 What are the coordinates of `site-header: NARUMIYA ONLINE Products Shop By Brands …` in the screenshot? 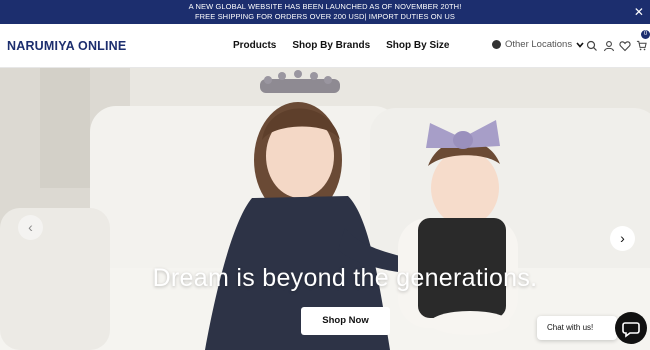 It's located at (325, 46).